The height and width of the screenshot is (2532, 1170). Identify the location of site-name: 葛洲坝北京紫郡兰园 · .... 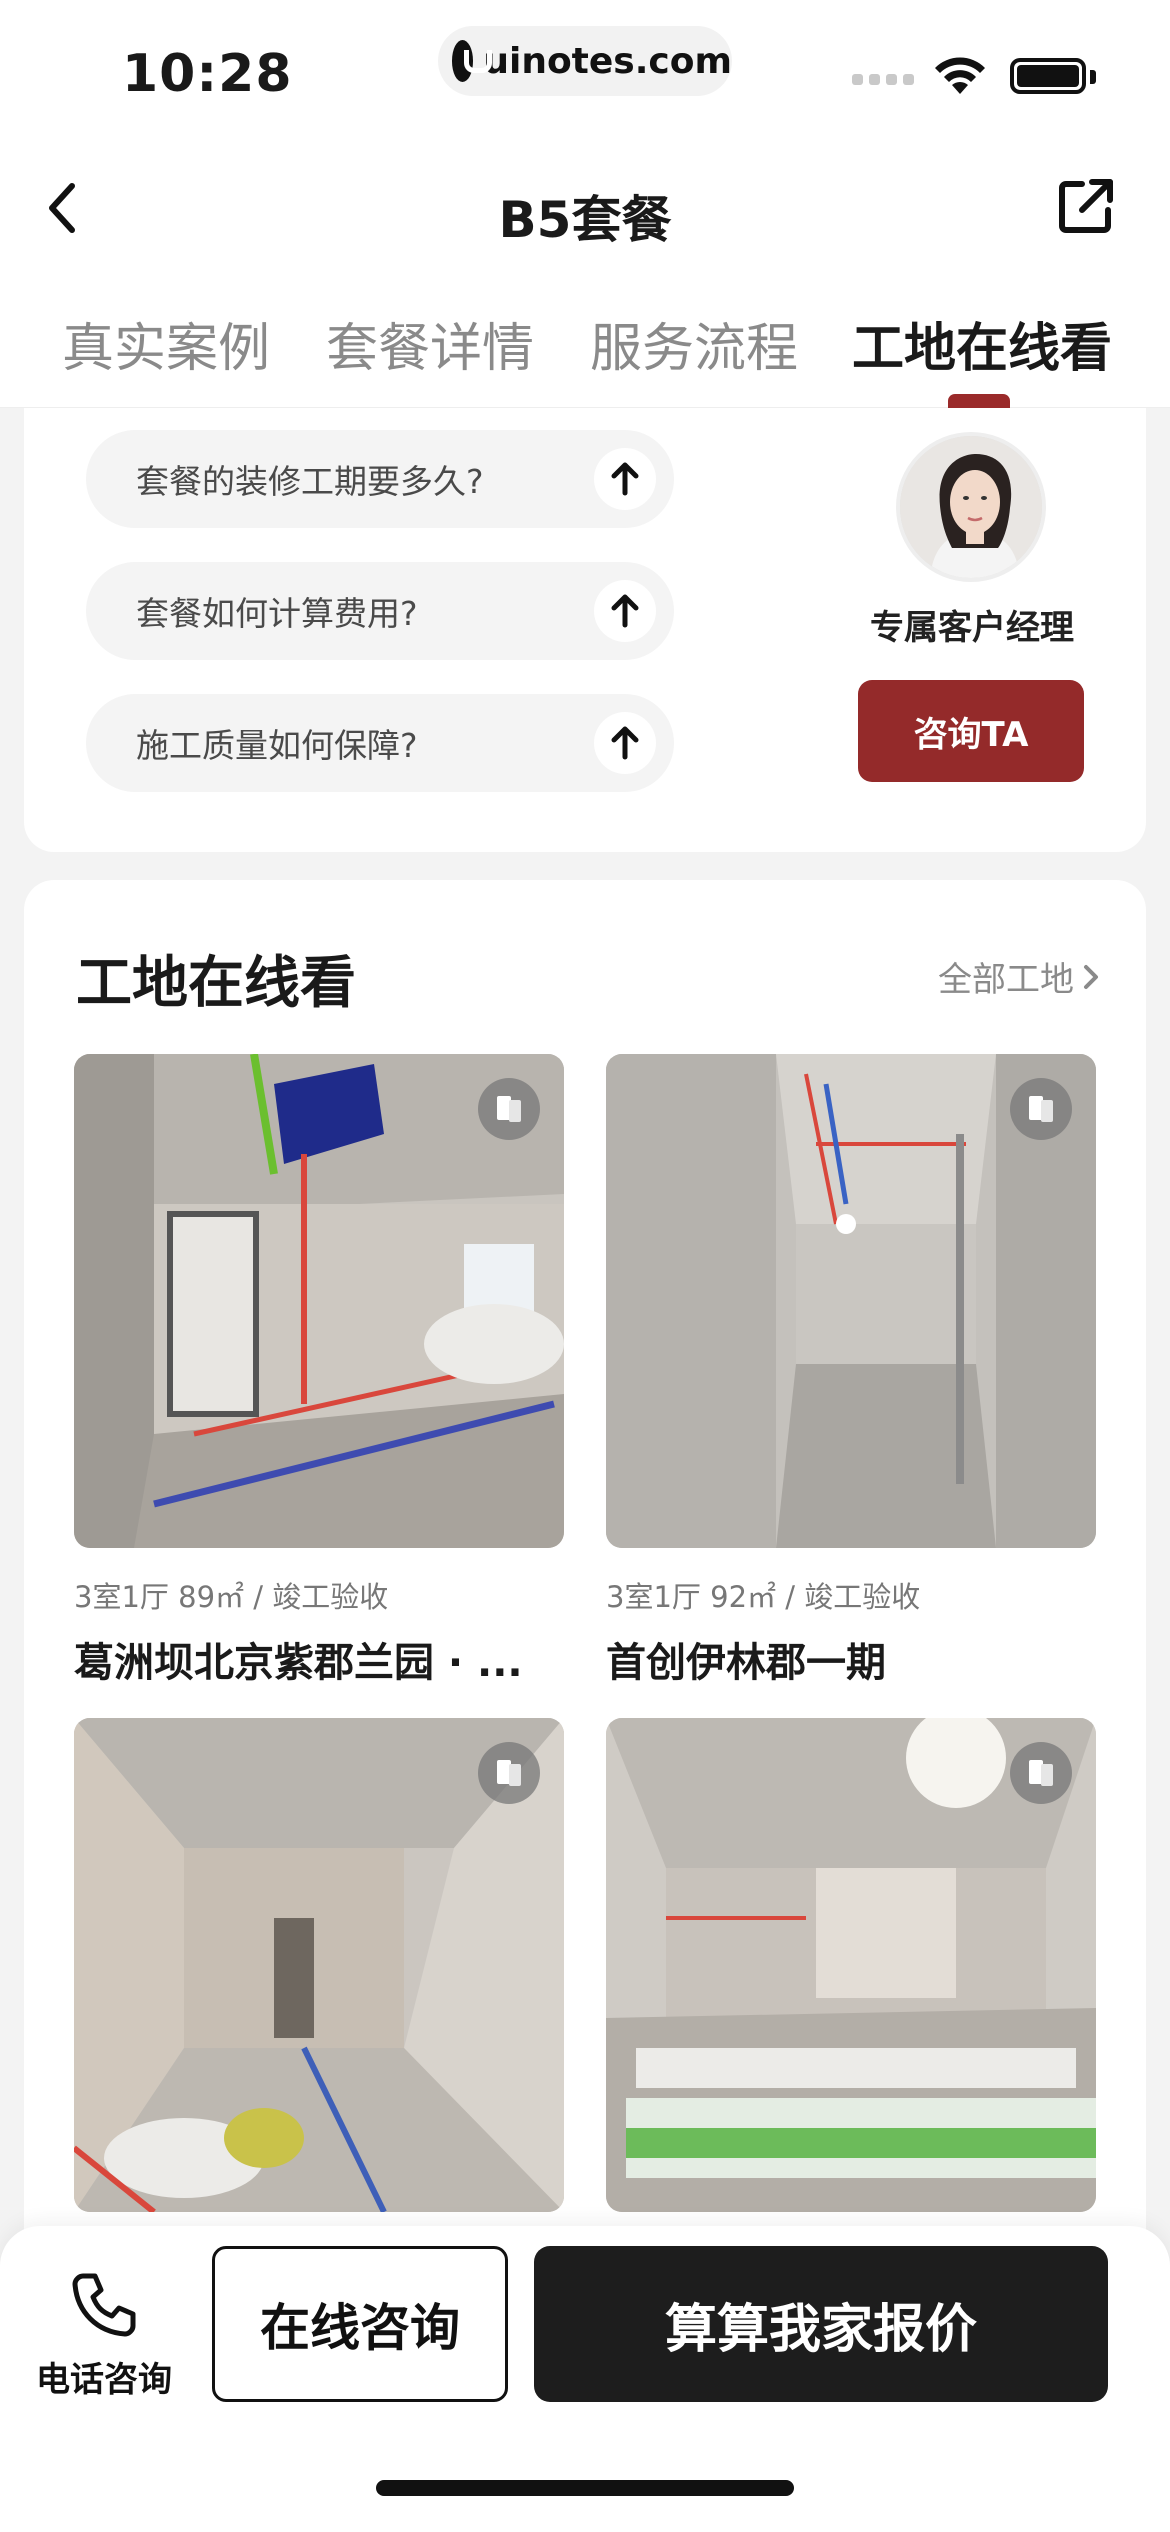
(298, 1663).